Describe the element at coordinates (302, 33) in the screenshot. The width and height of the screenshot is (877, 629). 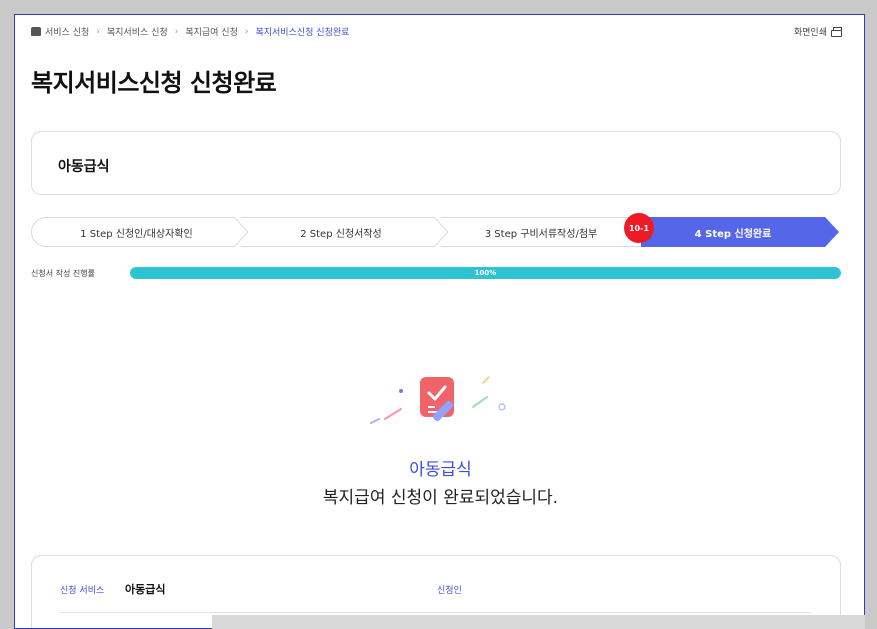
I see `breadcrumb-current: 복지서비스신청 신청완료` at that location.